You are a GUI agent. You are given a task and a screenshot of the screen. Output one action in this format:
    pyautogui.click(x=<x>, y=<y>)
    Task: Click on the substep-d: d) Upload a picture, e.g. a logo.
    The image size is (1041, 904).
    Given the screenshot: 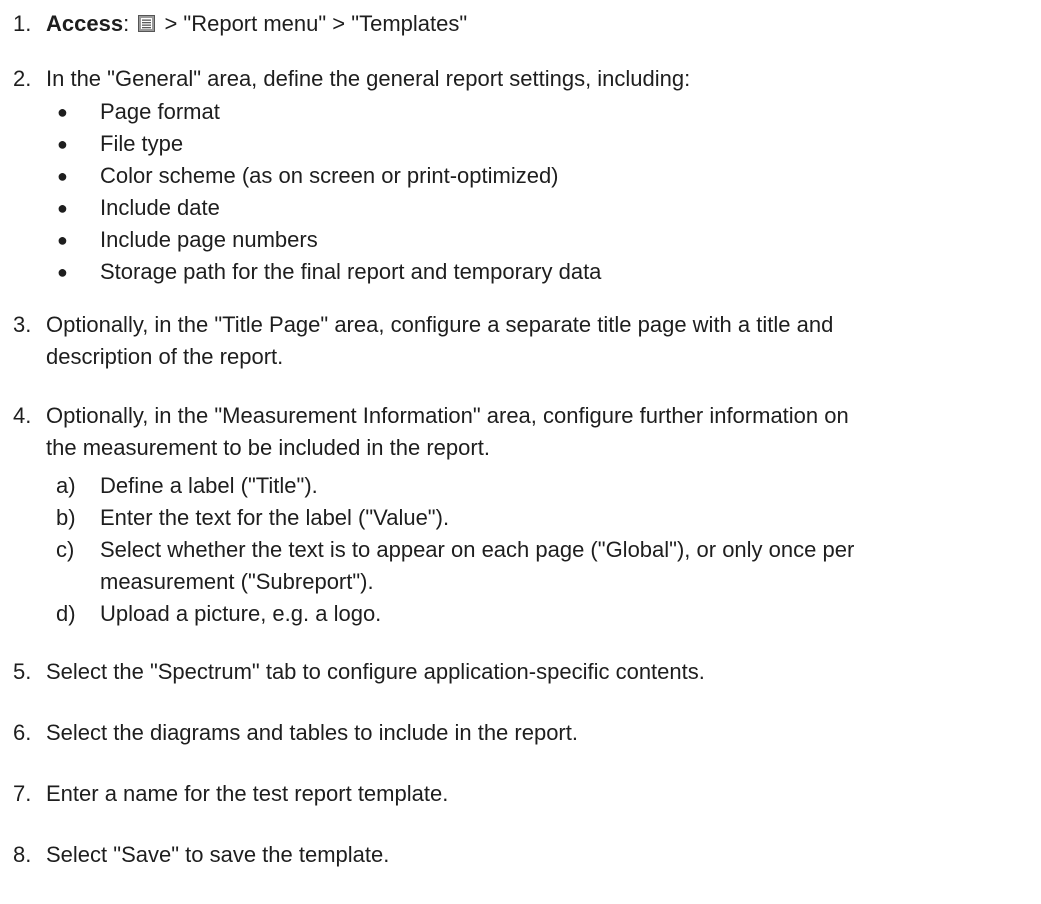 What is the action you would take?
    pyautogui.click(x=219, y=613)
    